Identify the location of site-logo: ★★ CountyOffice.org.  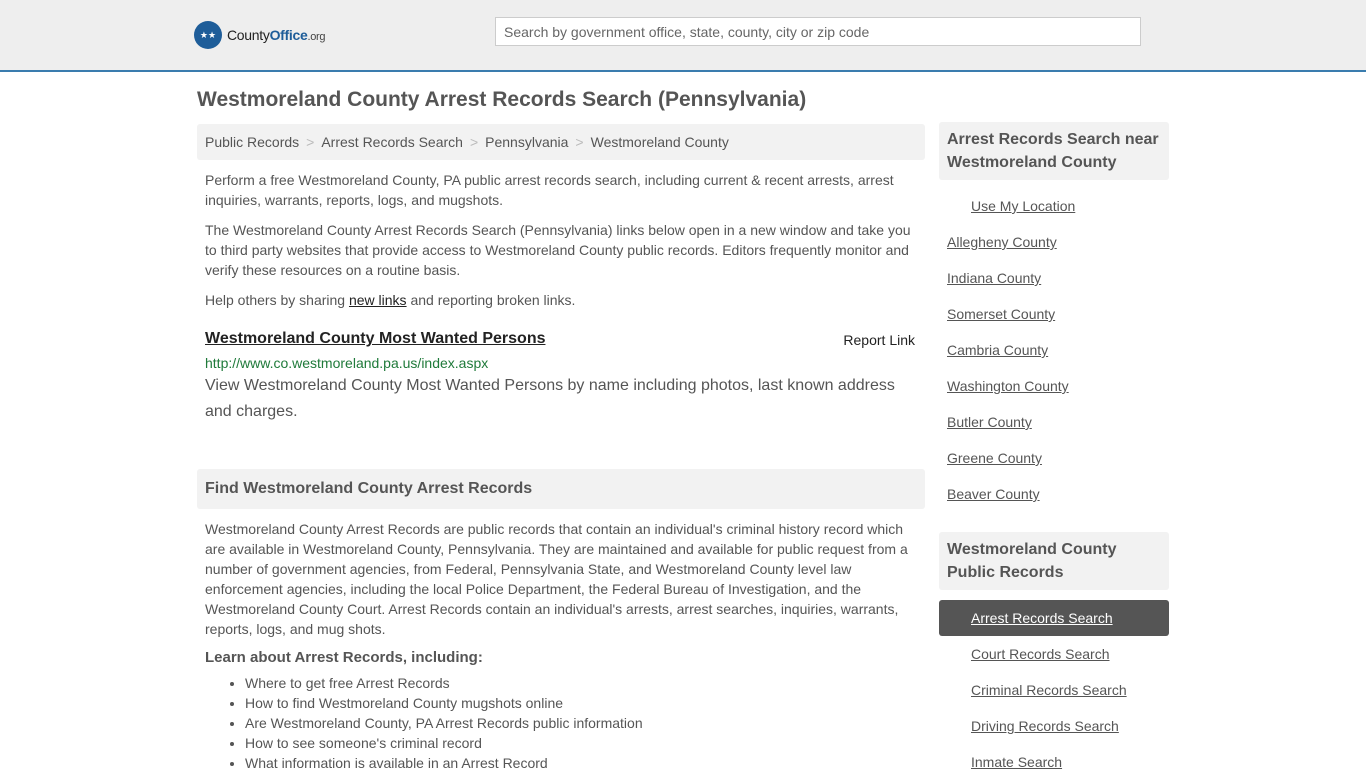
(260, 35).